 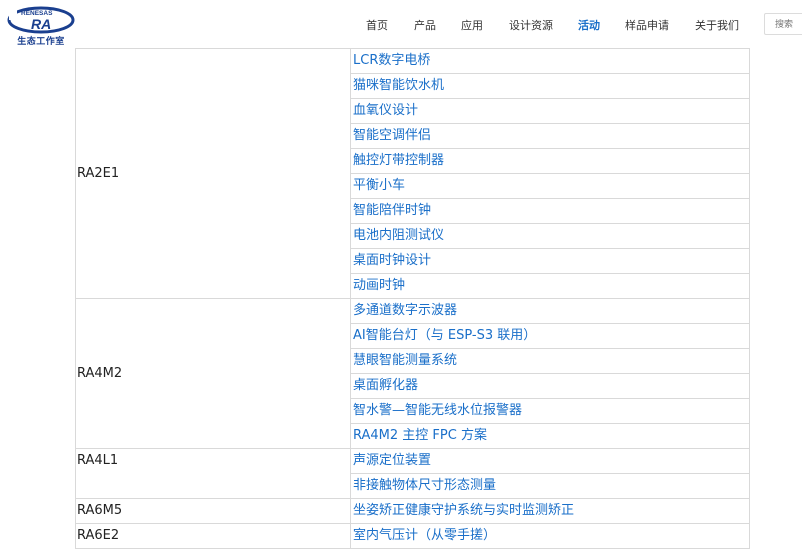 I want to click on project-link: RA4M2 主控 FPC 方案, so click(x=420, y=435).